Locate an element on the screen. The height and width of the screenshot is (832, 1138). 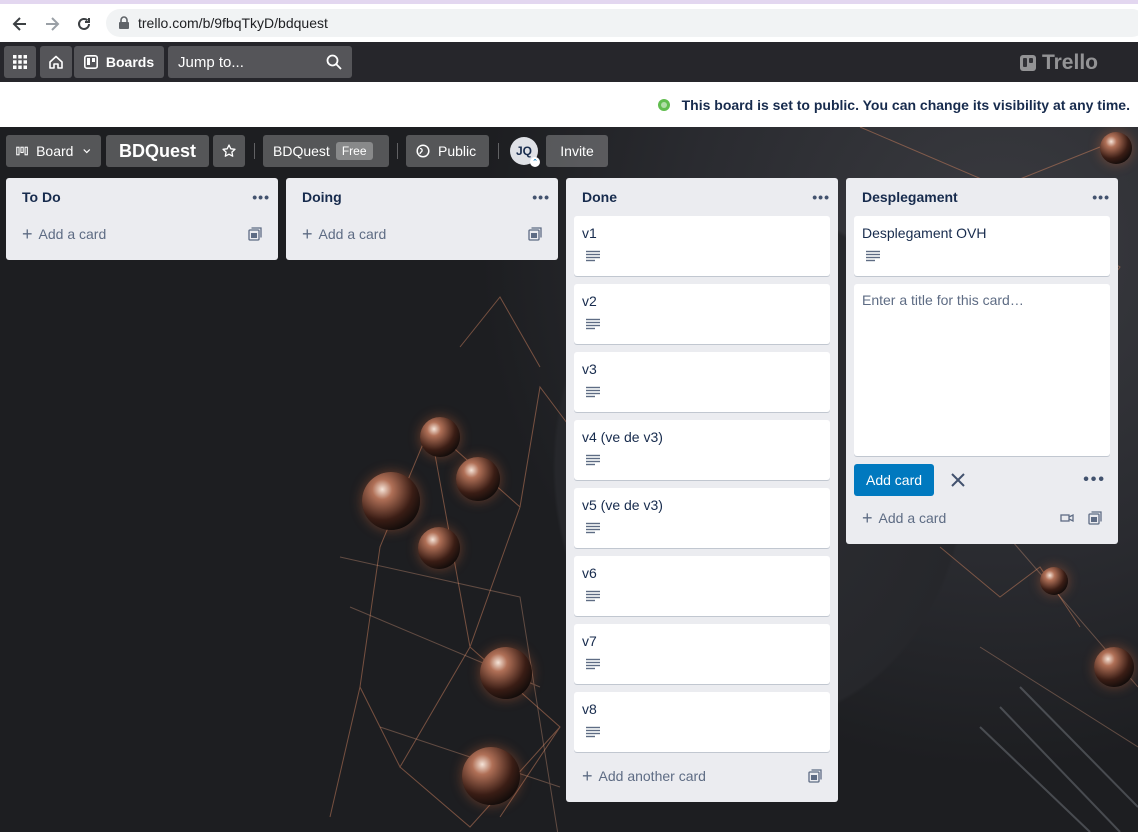
card-composer is located at coordinates (982, 370).